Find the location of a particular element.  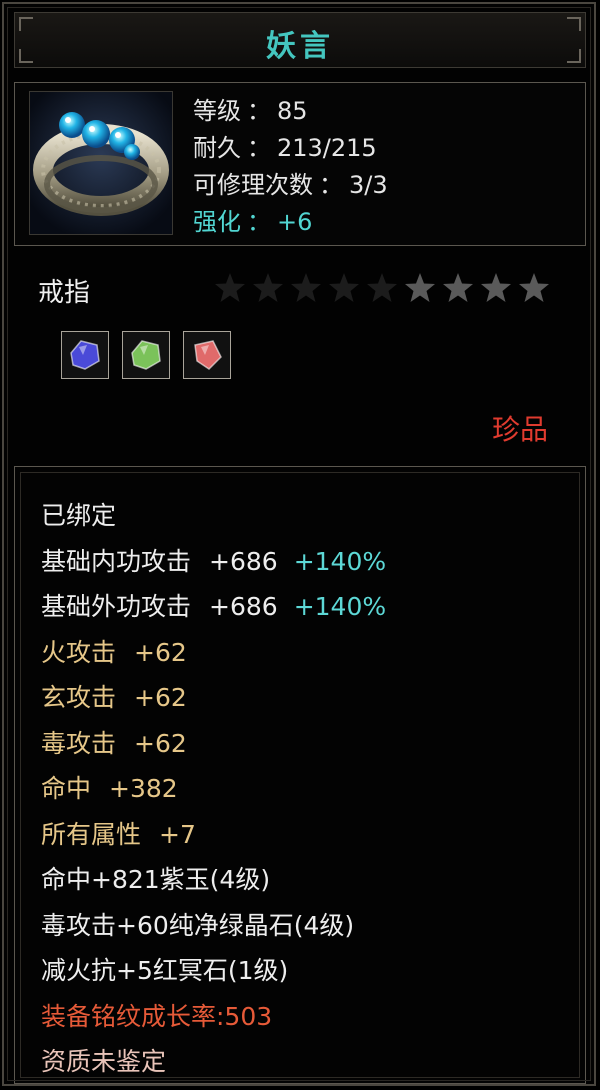

level-value: 85 is located at coordinates (292, 111).